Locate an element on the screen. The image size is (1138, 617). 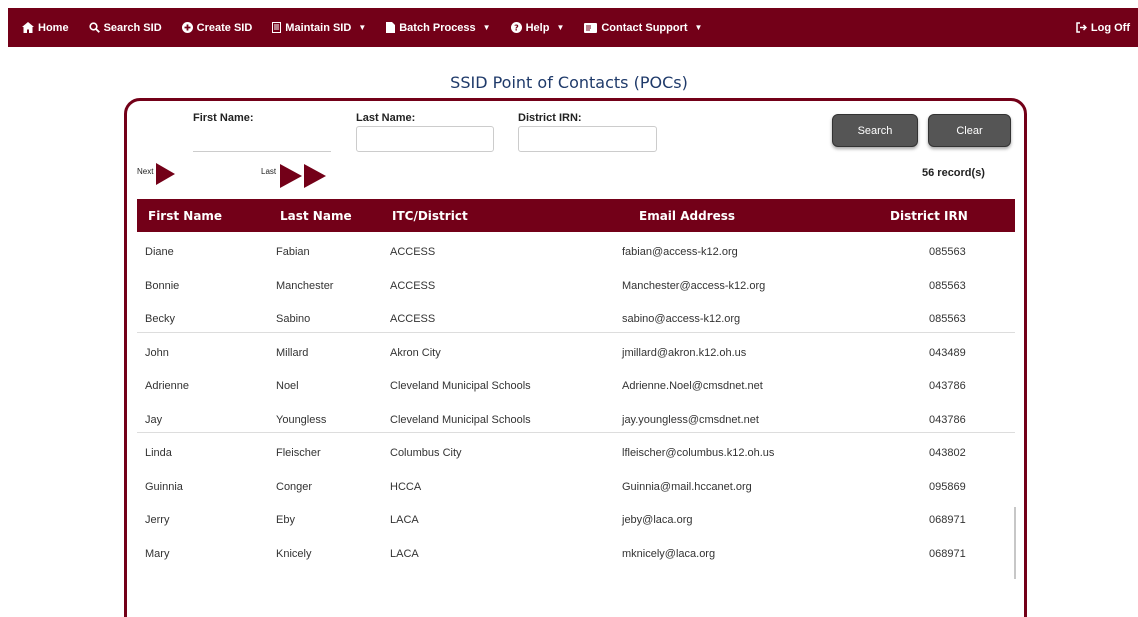
cell-first-name: Bonnie is located at coordinates (162, 285).